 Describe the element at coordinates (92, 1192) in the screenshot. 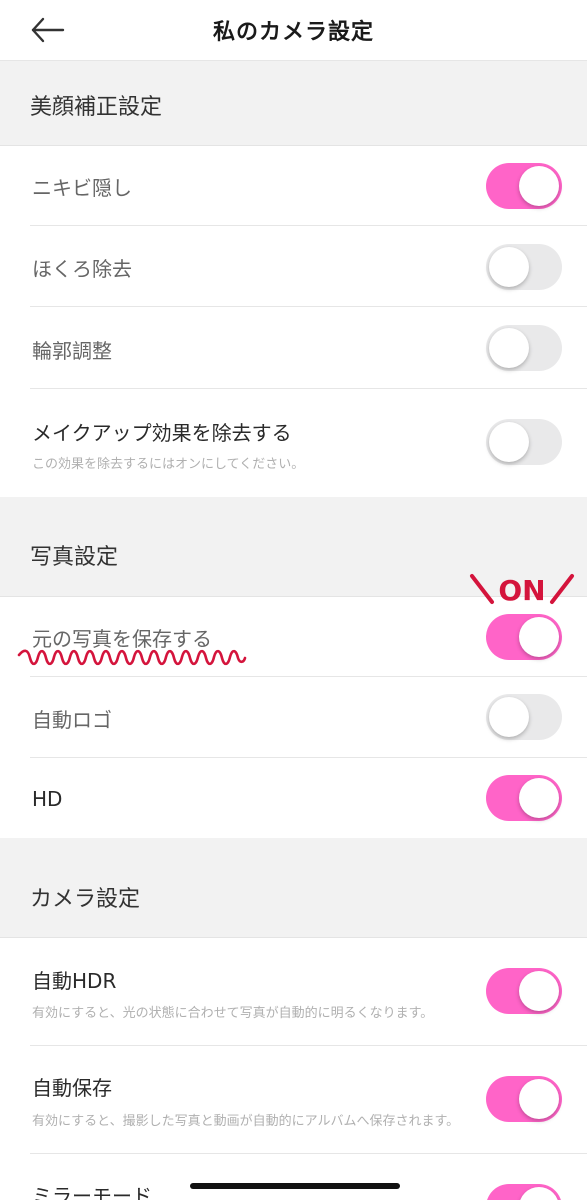

I see `setting-label: ミラーモード` at that location.